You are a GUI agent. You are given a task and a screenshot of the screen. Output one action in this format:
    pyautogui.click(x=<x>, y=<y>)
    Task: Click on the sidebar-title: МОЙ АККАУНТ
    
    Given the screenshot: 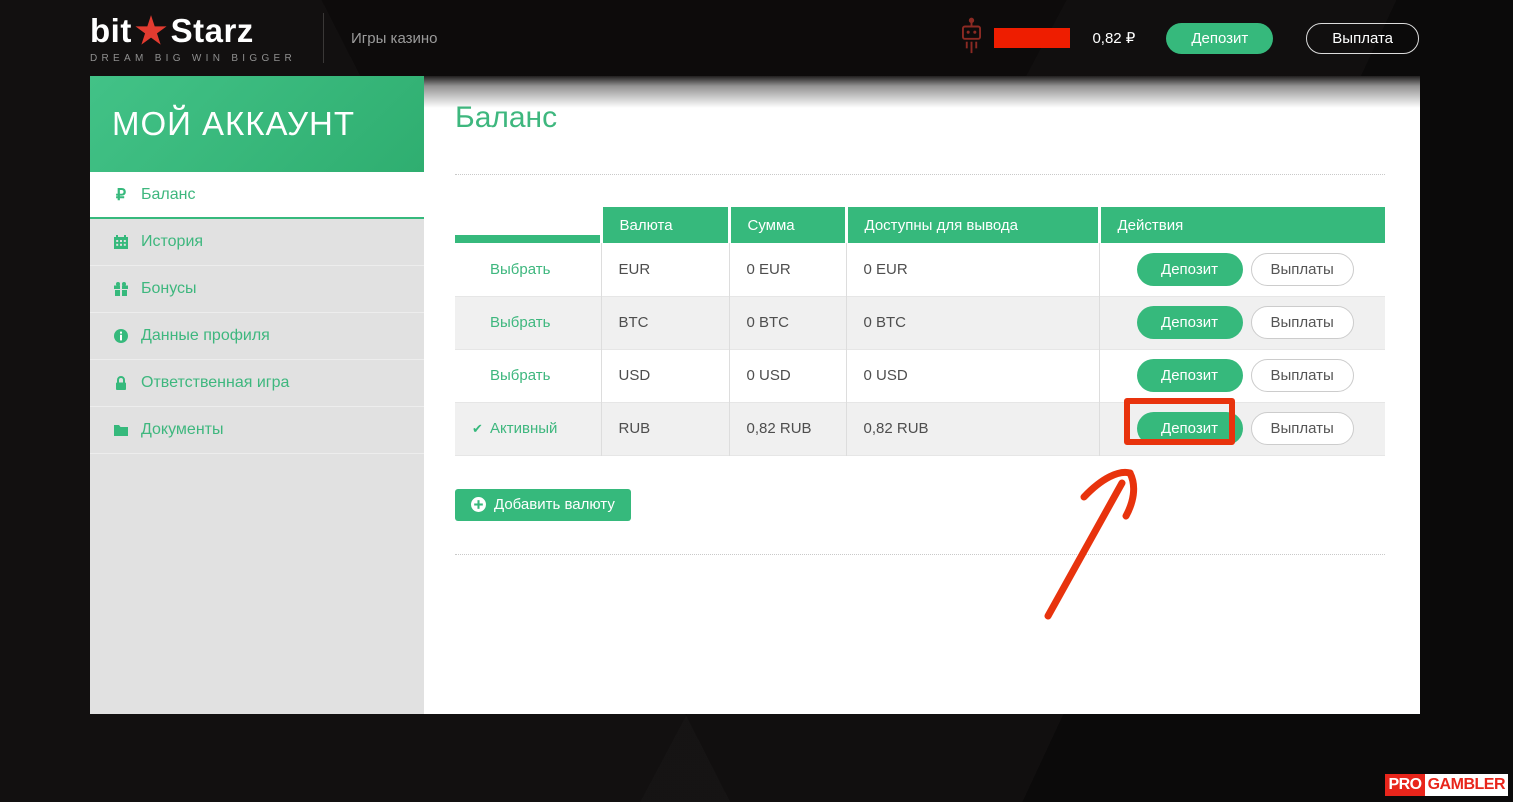 What is the action you would take?
    pyautogui.click(x=257, y=124)
    